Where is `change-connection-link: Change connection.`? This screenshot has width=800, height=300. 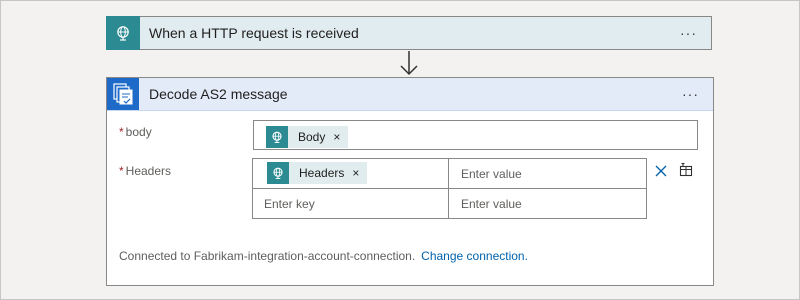 change-connection-link: Change connection. is located at coordinates (474, 256).